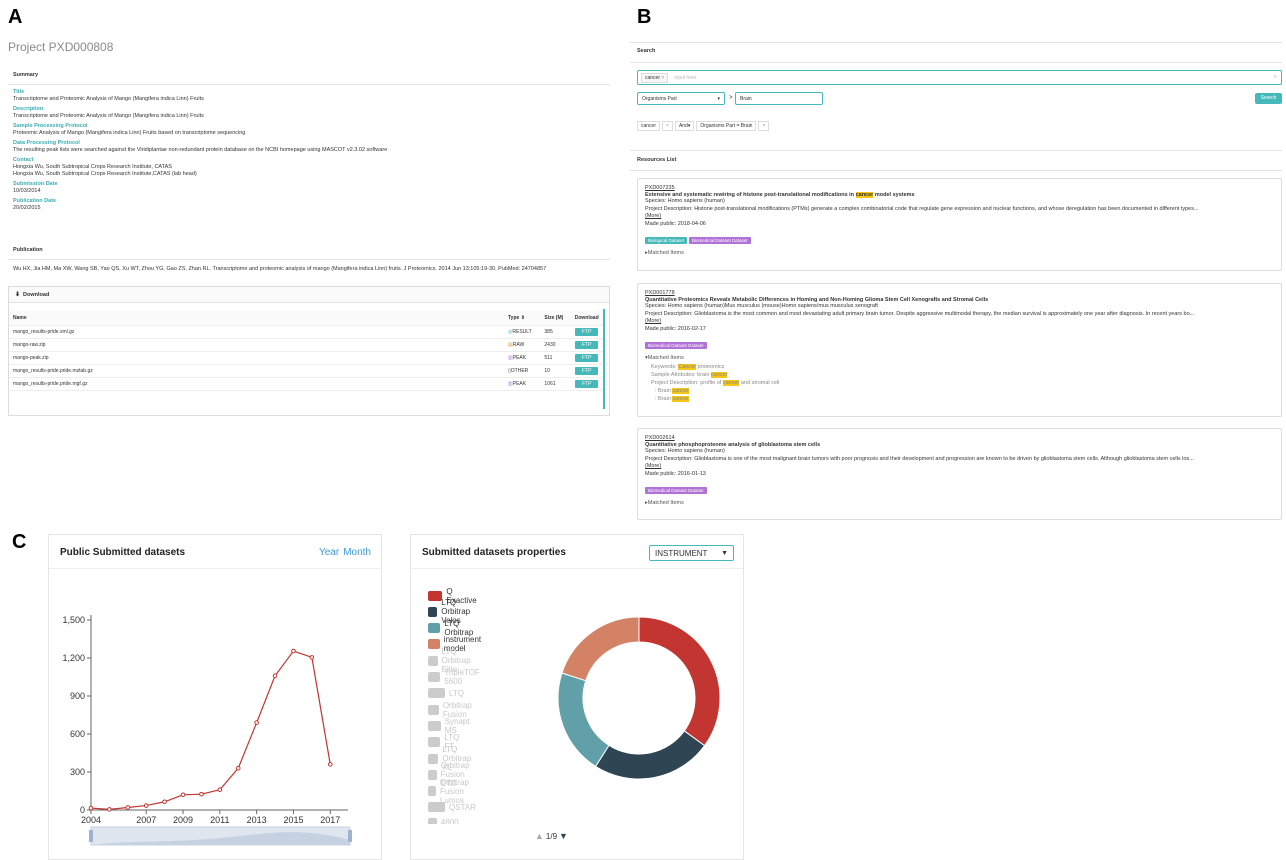 The height and width of the screenshot is (860, 1286). Describe the element at coordinates (82, 810) in the screenshot. I see `y-tick-label: 0` at that location.